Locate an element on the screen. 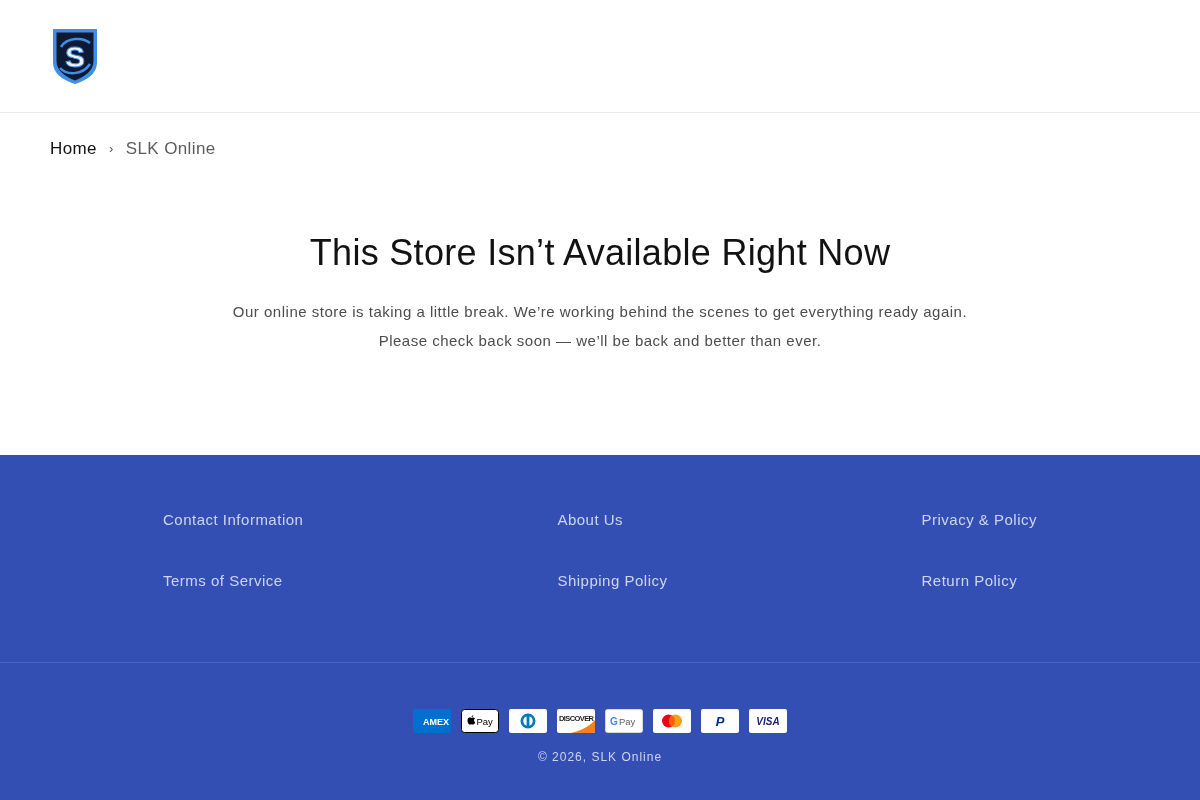 The width and height of the screenshot is (1200, 800). page-heading: This Store Isn’t Available Right Now is located at coordinates (600, 253).